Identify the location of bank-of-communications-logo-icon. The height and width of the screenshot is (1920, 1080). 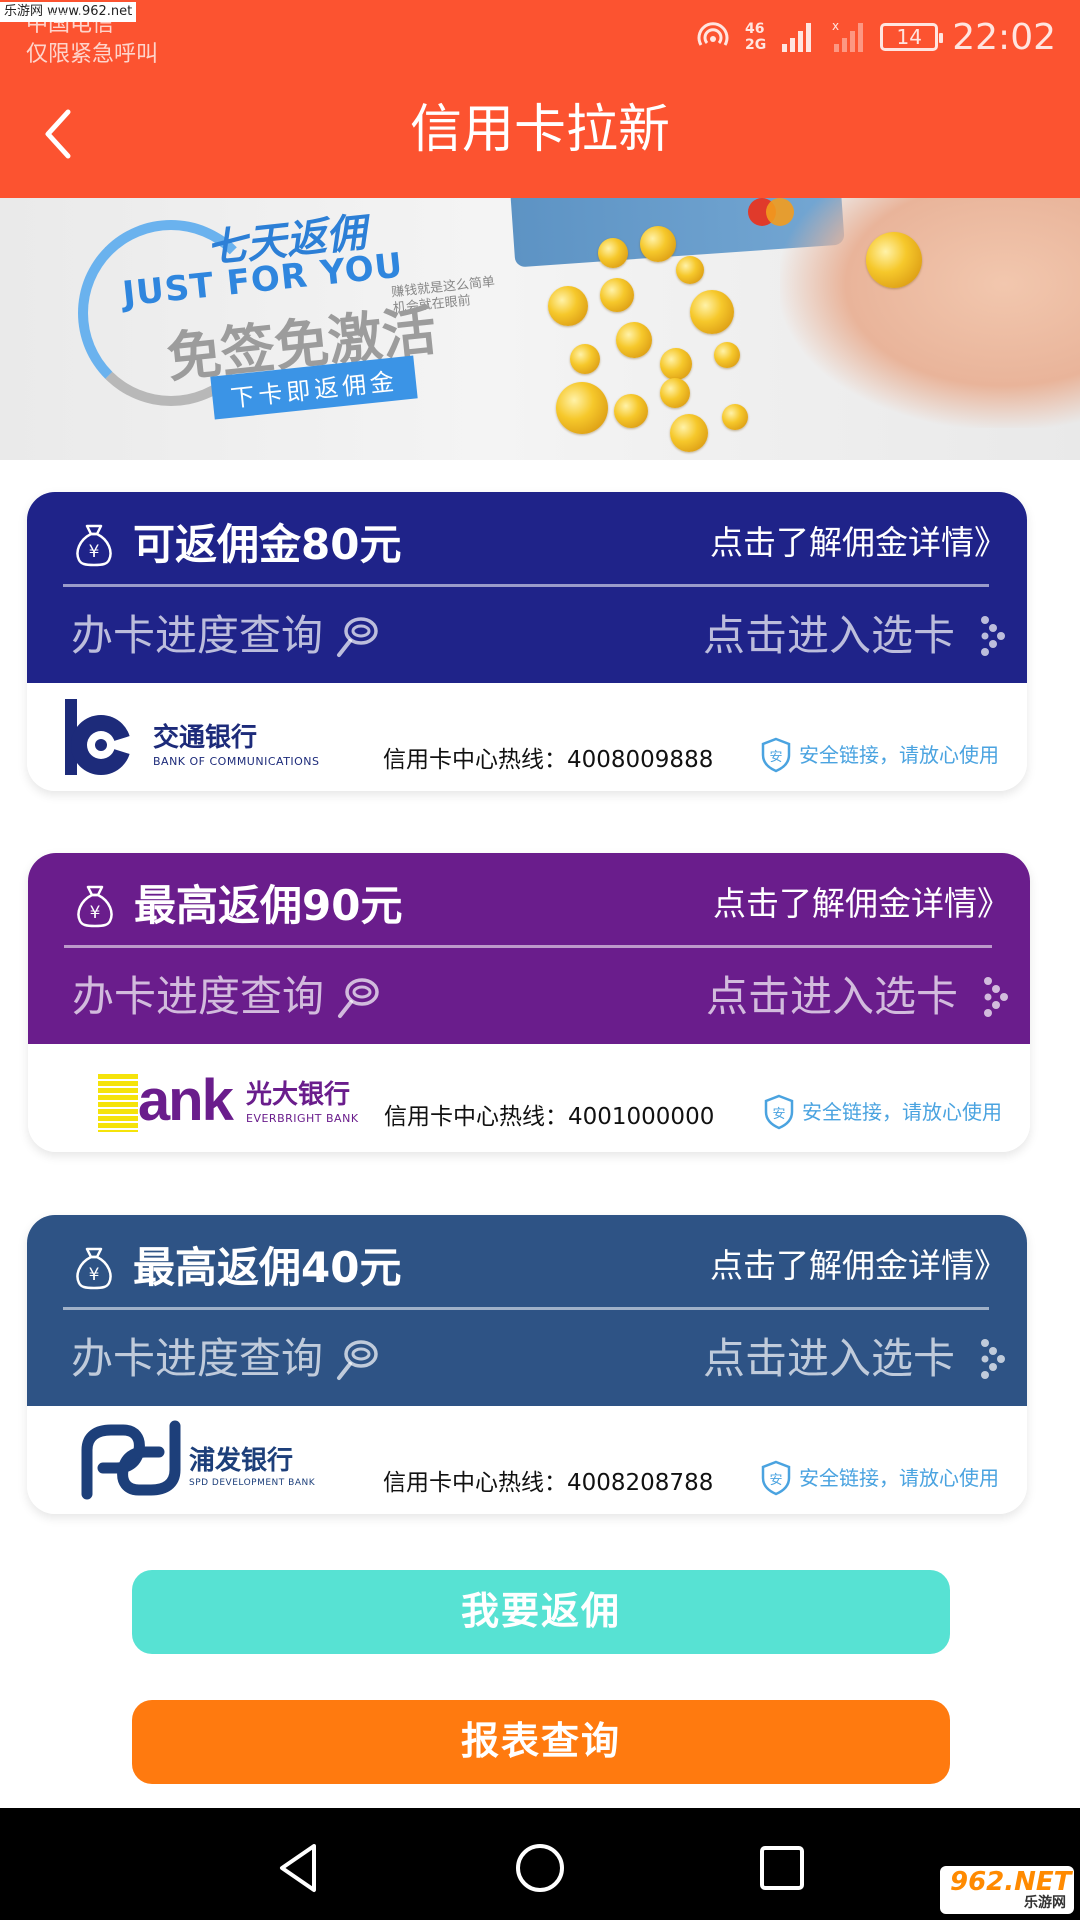
(99, 737).